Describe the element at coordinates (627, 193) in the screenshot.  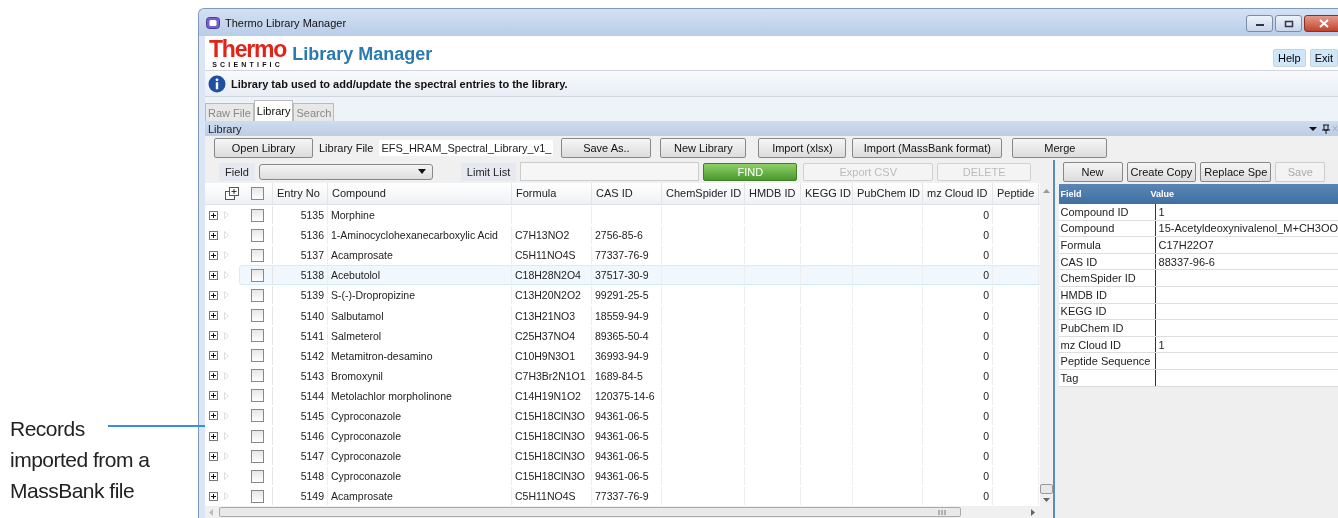
I see `column-header: CAS ID` at that location.